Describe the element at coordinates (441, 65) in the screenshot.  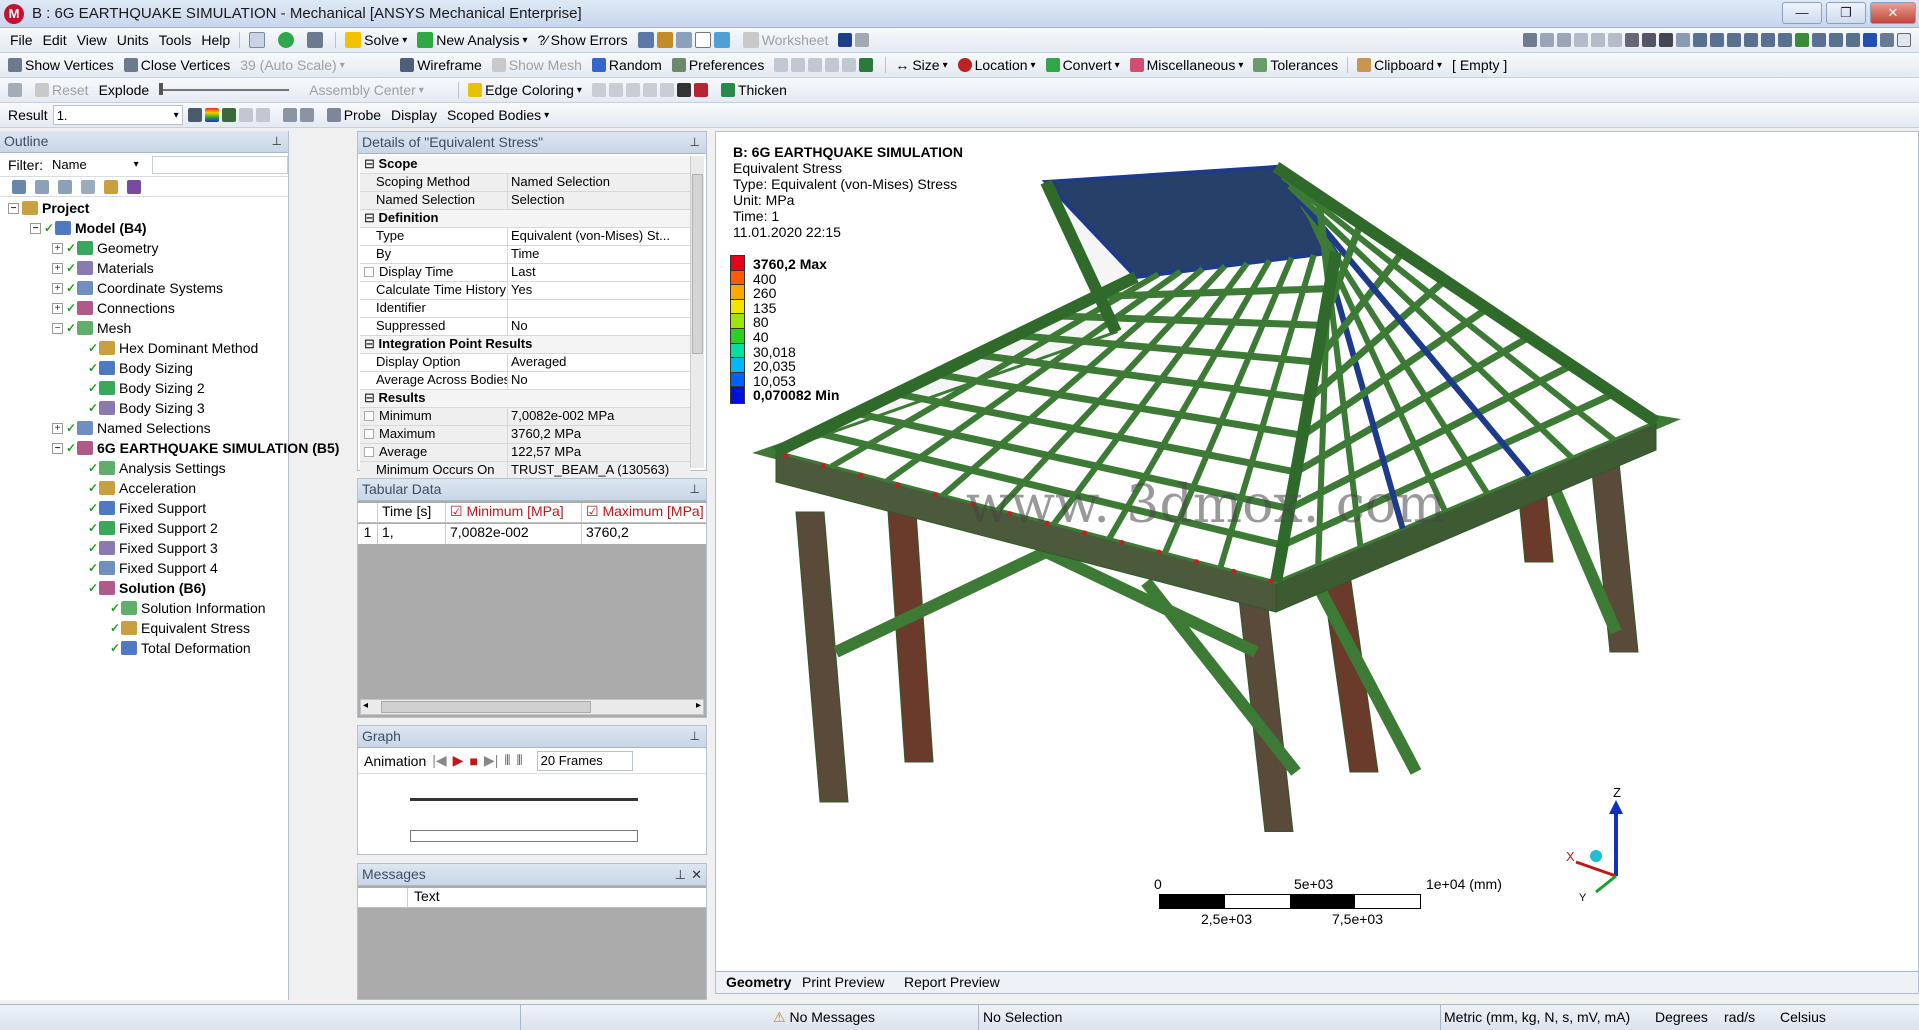
I see `wireframe-button: Wireframe` at that location.